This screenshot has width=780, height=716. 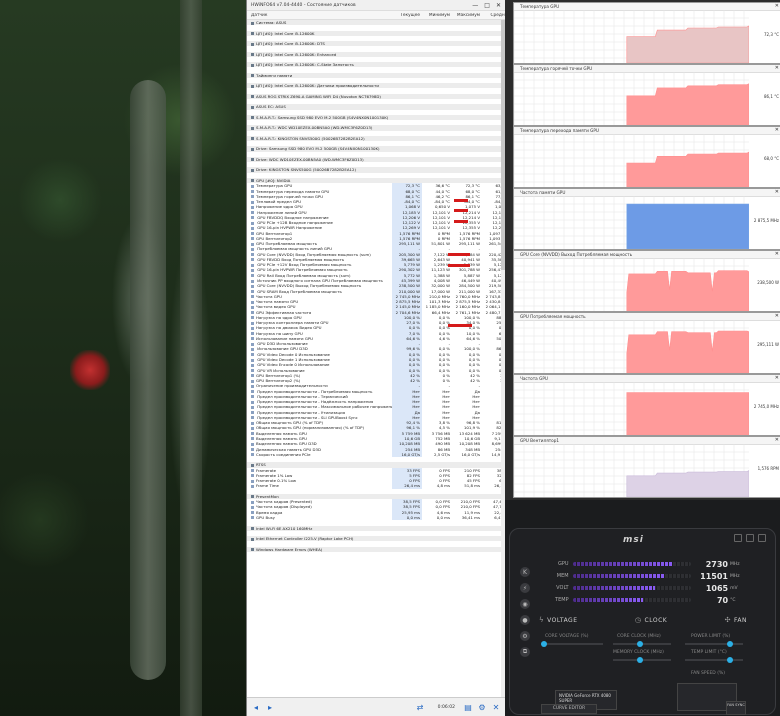 What do you see at coordinates (766, 406) in the screenshot?
I see `graph-current-value: 2 745,0 MHz` at bounding box center [766, 406].